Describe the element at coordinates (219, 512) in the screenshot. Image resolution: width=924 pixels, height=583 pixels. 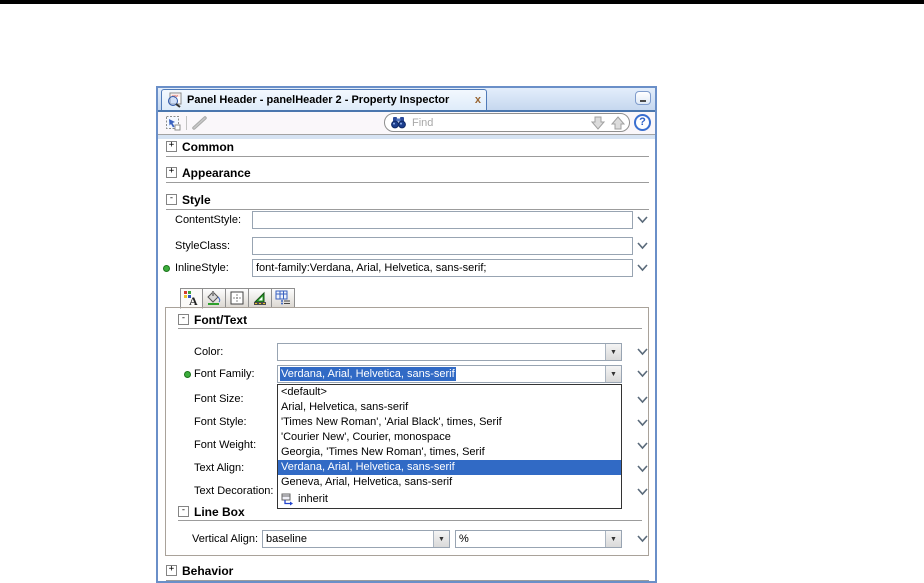
I see `subsection-label: Line Box` at that location.